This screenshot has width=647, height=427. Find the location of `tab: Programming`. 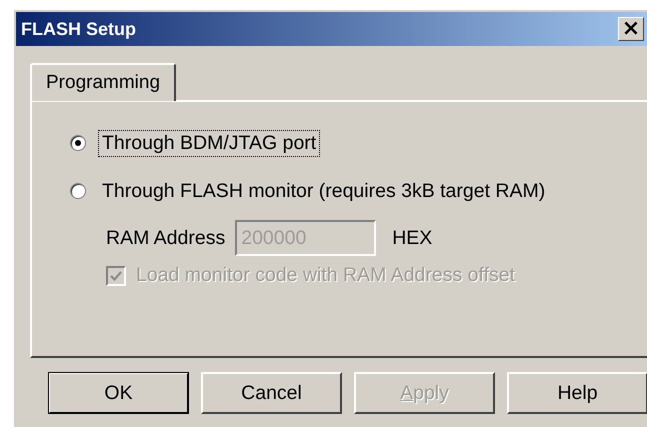

tab: Programming is located at coordinates (103, 82).